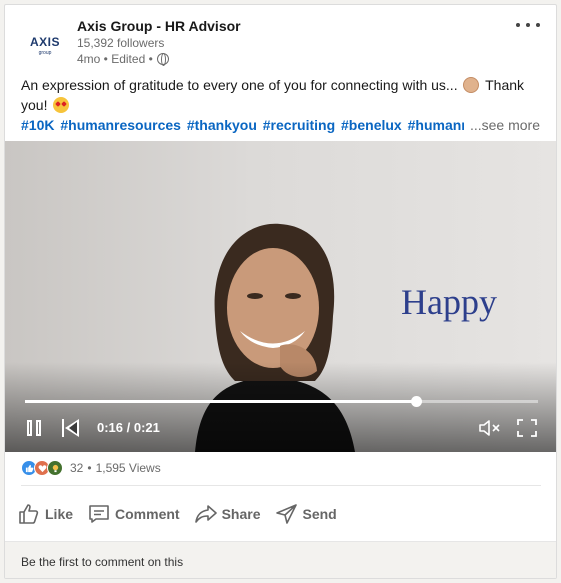  What do you see at coordinates (128, 468) in the screenshot?
I see `view-count: 1,595 Views` at bounding box center [128, 468].